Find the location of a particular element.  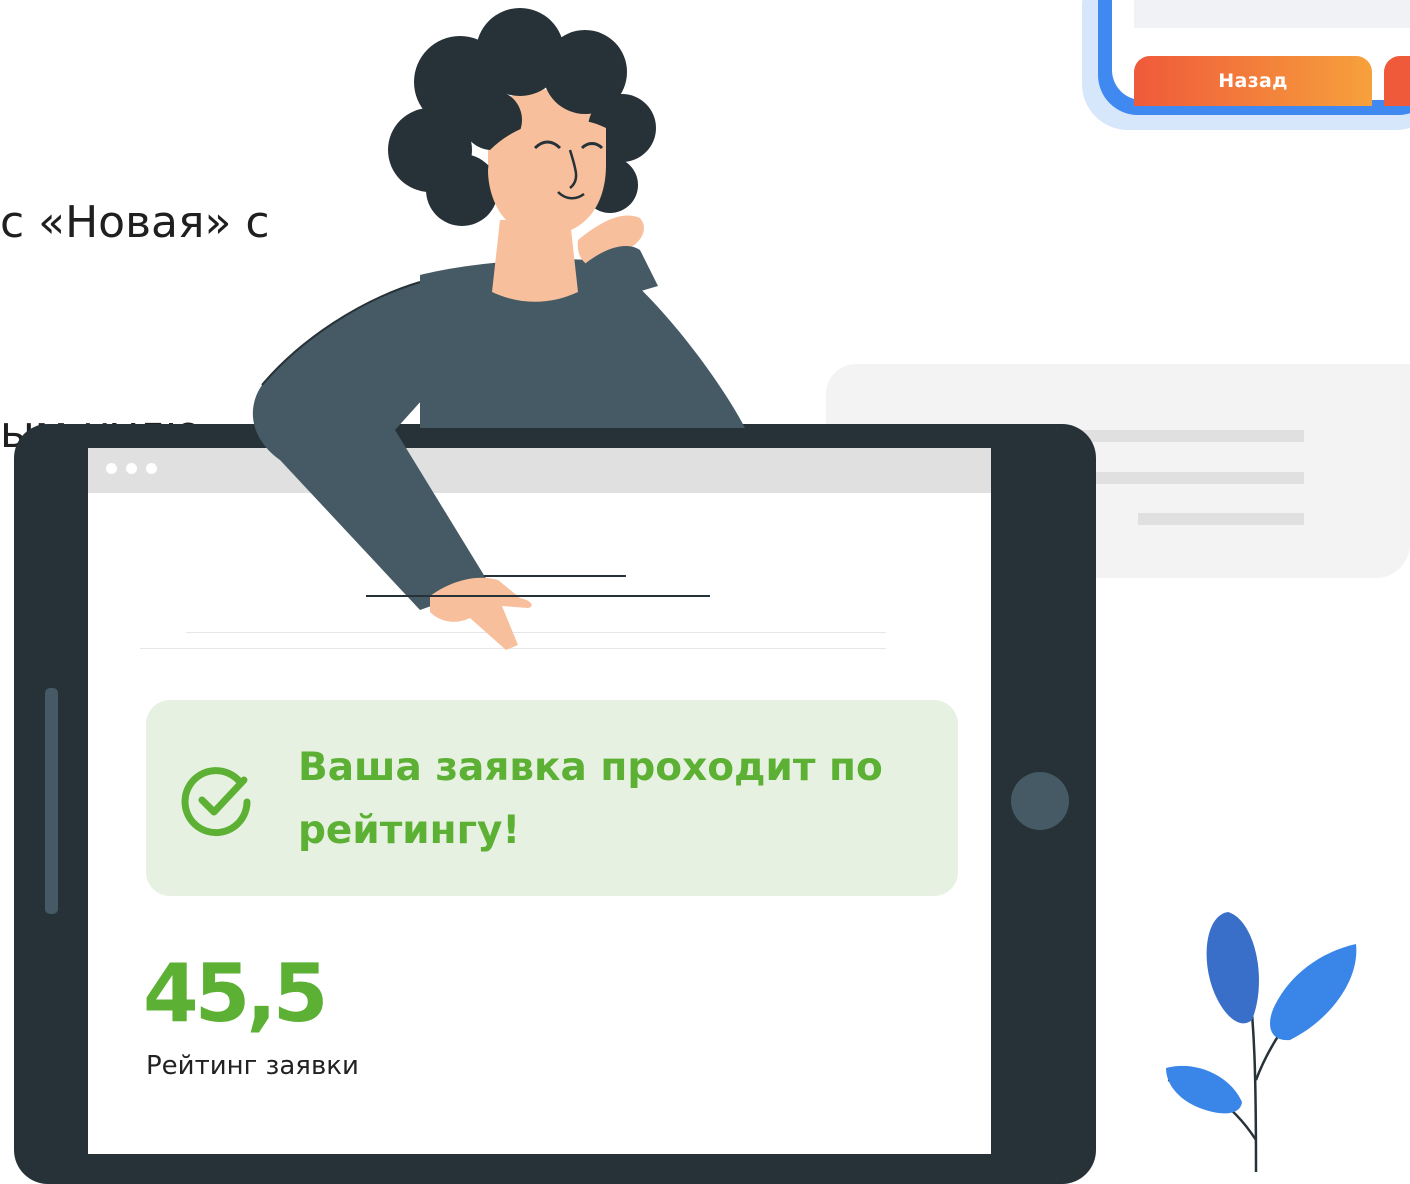

rating-label: Рейтинг заявки is located at coordinates (252, 1066).